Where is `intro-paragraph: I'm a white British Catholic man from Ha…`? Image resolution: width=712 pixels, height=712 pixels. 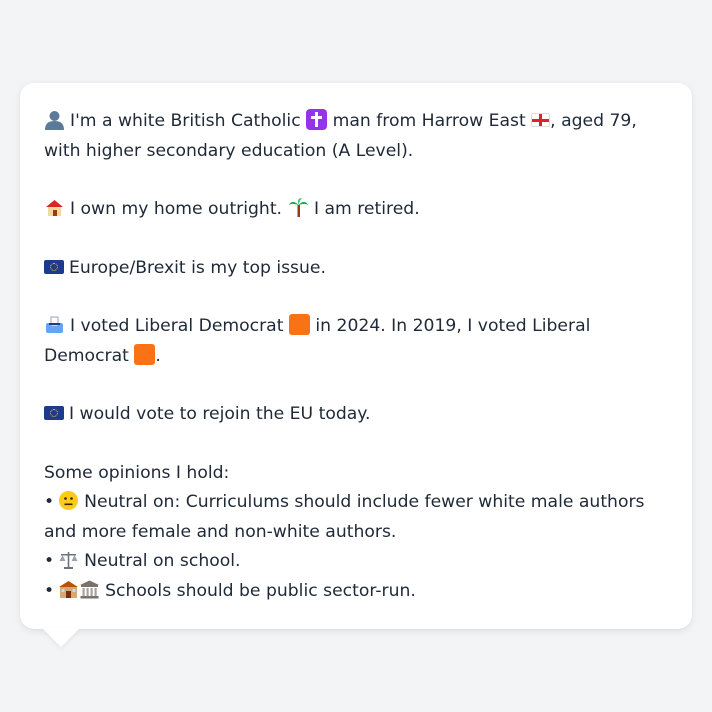
intro-paragraph: I'm a white British Catholic man from Ha… is located at coordinates (356, 136).